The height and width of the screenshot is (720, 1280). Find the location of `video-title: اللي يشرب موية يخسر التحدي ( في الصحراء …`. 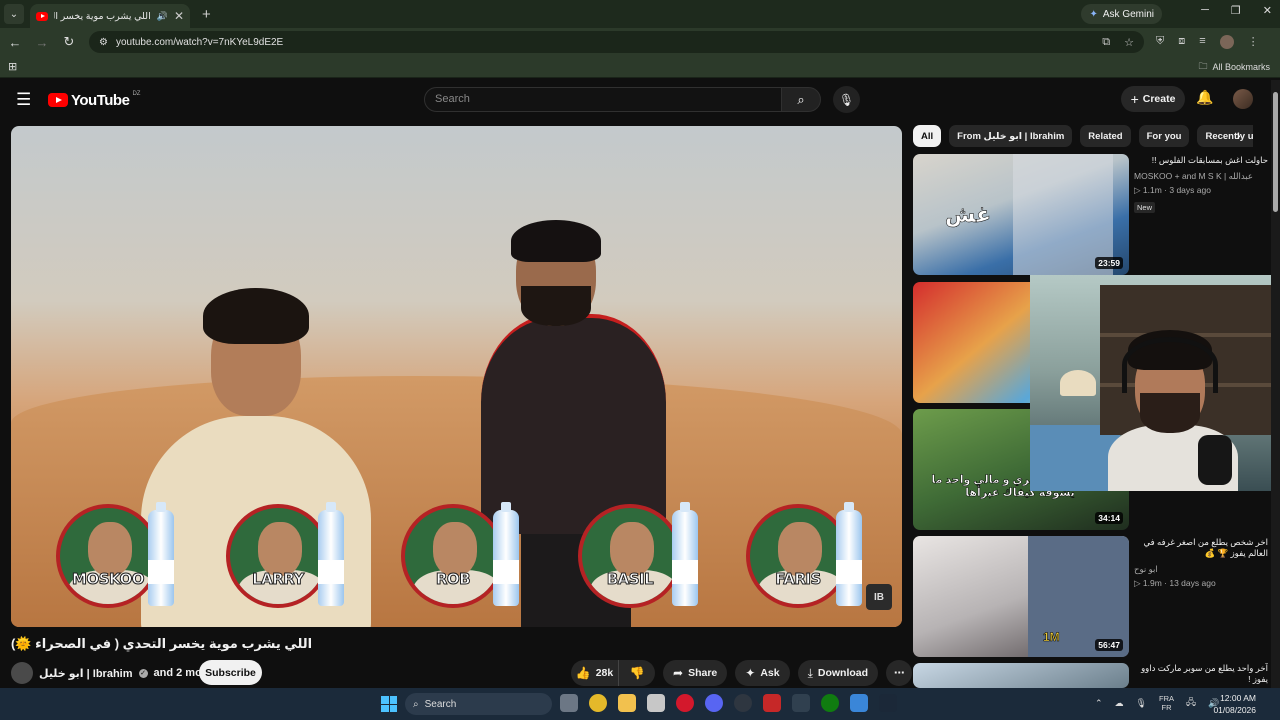

video-title: اللي يشرب موية يخسر التحدي ( في الصحراء … is located at coordinates (456, 644).